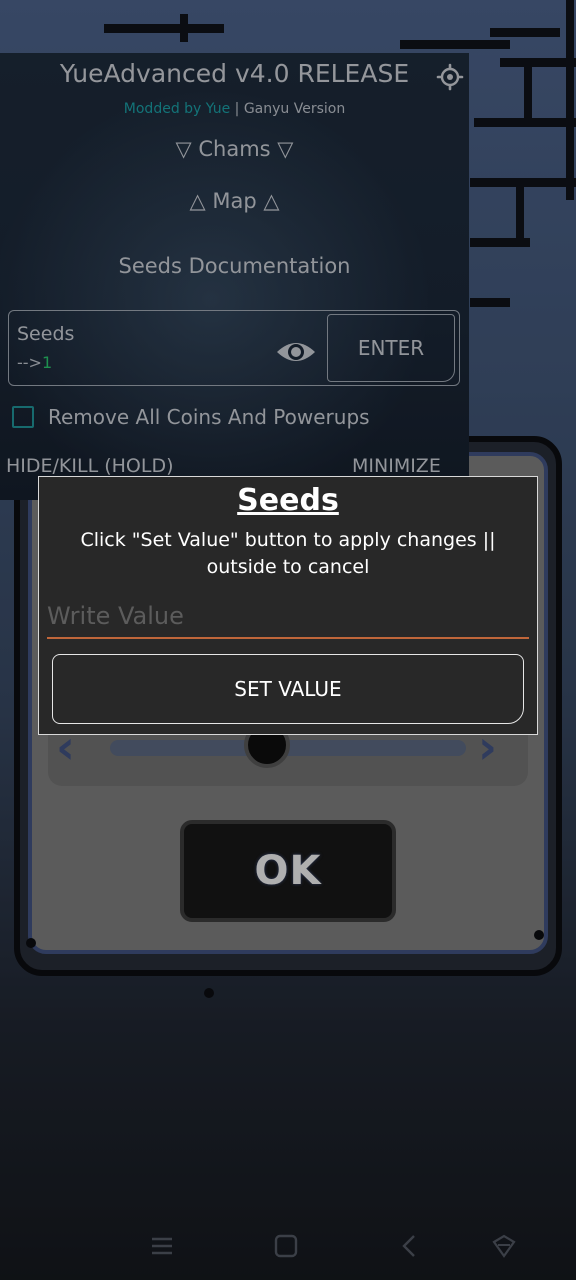  What do you see at coordinates (288, 617) in the screenshot?
I see `write-value-input` at bounding box center [288, 617].